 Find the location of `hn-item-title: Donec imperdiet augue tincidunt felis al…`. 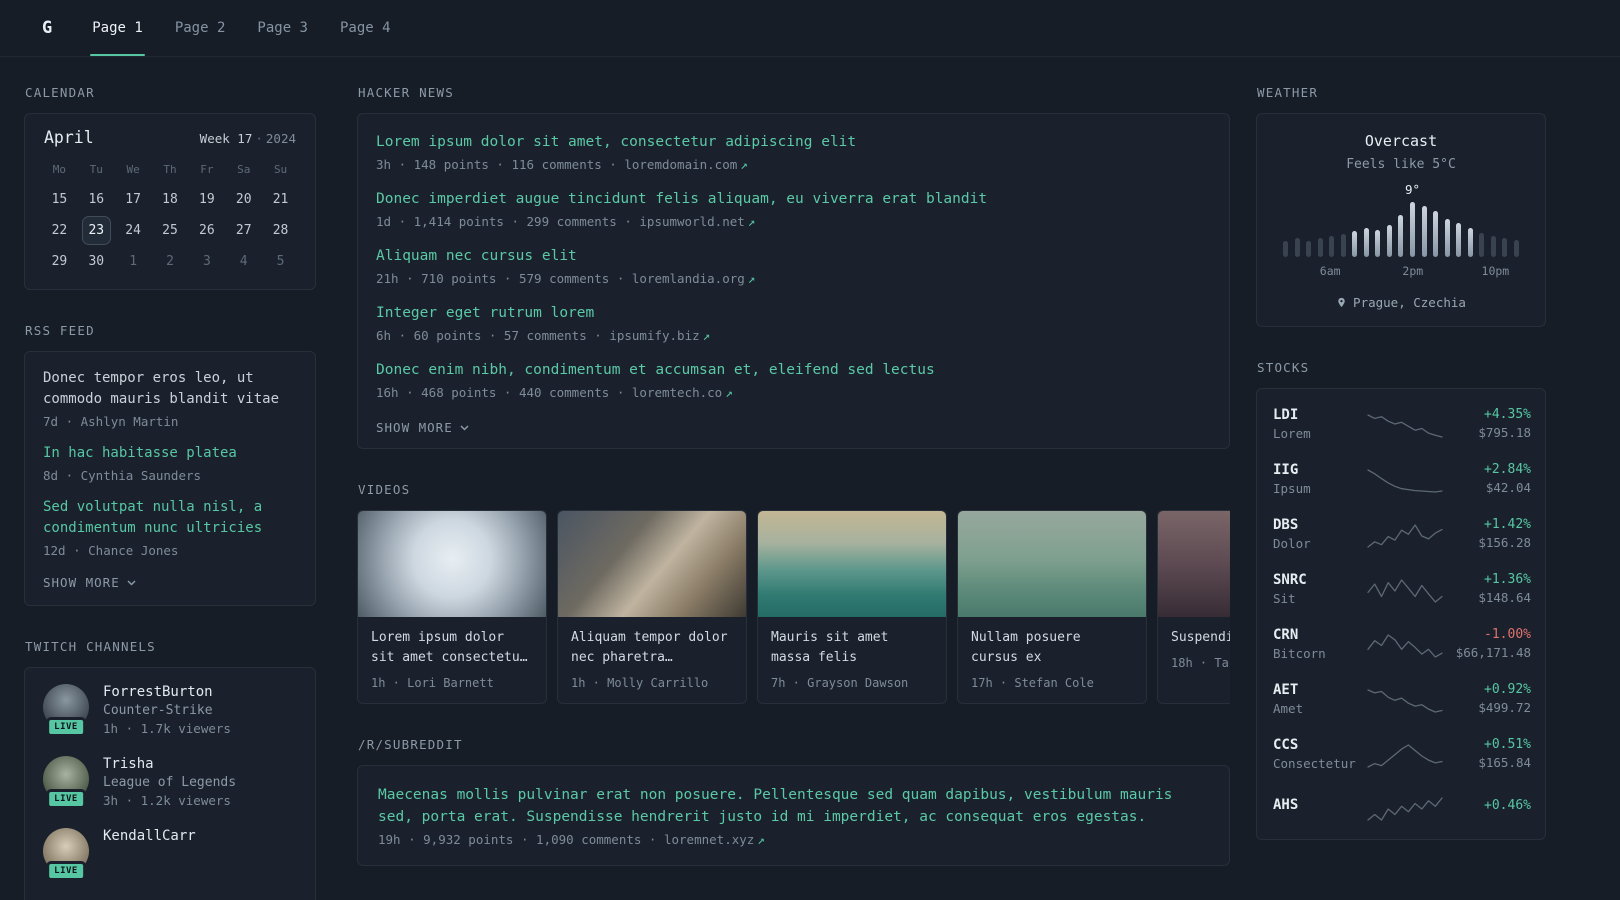

hn-item-title: Donec imperdiet augue tincidunt felis al… is located at coordinates (793, 199).